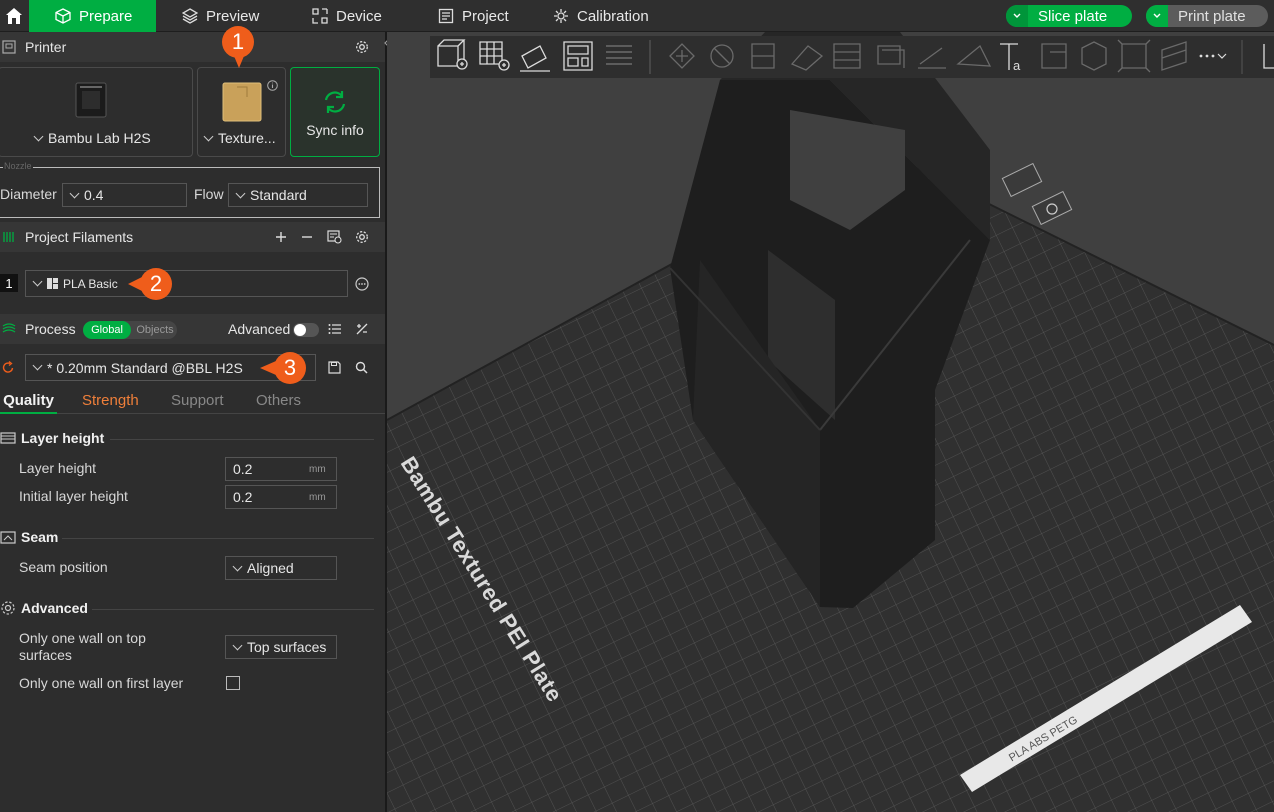 The image size is (1274, 812). What do you see at coordinates (209, 194) in the screenshot?
I see `flow-label: Flow` at bounding box center [209, 194].